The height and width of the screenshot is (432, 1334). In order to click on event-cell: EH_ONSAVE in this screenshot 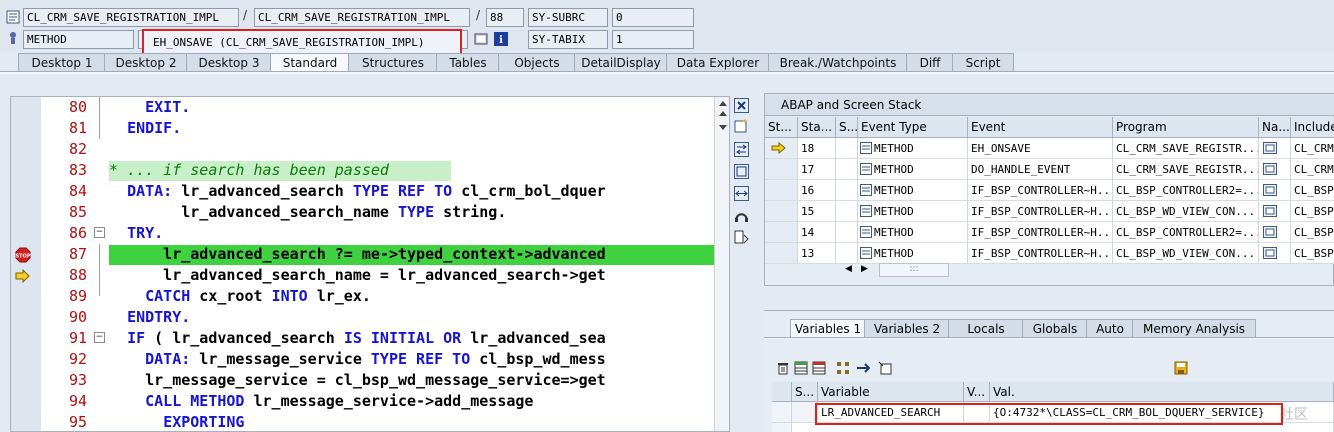, I will do `click(1040, 148)`.